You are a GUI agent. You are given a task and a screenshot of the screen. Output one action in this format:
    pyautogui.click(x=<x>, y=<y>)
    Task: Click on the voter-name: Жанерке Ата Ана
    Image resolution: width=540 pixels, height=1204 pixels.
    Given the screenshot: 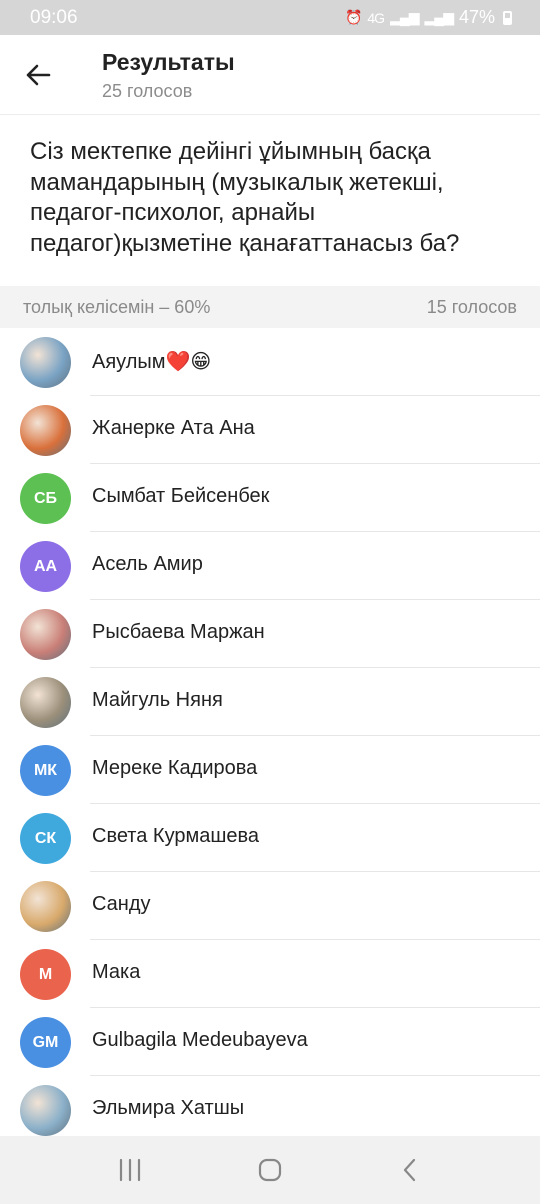 What is the action you would take?
    pyautogui.click(x=173, y=428)
    